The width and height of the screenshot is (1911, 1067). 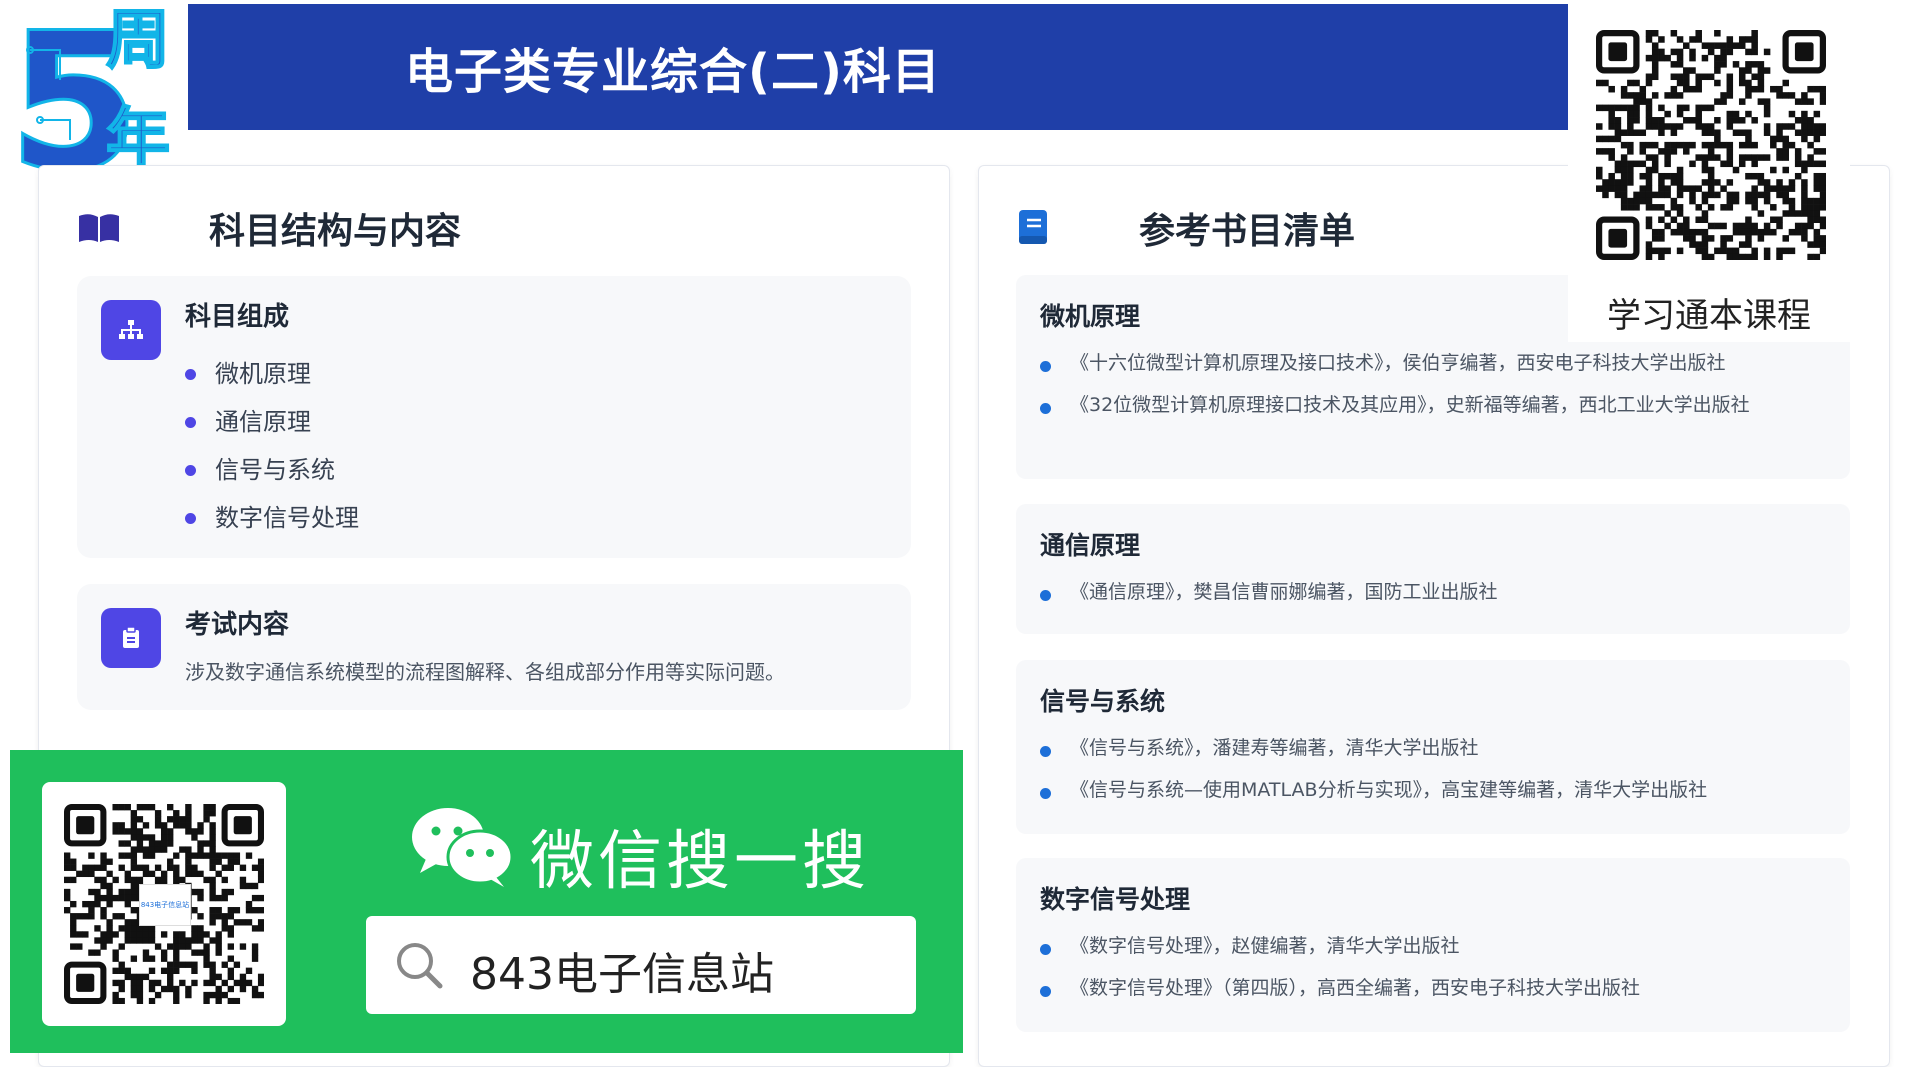 What do you see at coordinates (420, 966) in the screenshot?
I see `search-icon` at bounding box center [420, 966].